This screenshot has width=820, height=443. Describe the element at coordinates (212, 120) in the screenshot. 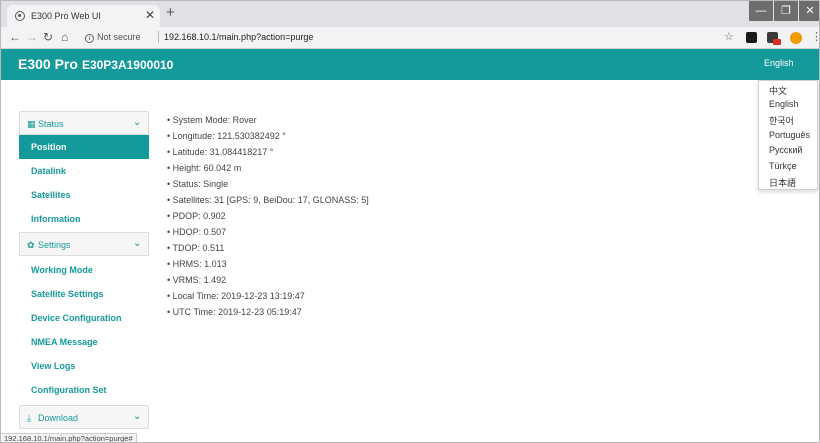

I see `info-system-mode: • System Mode: Rover` at that location.